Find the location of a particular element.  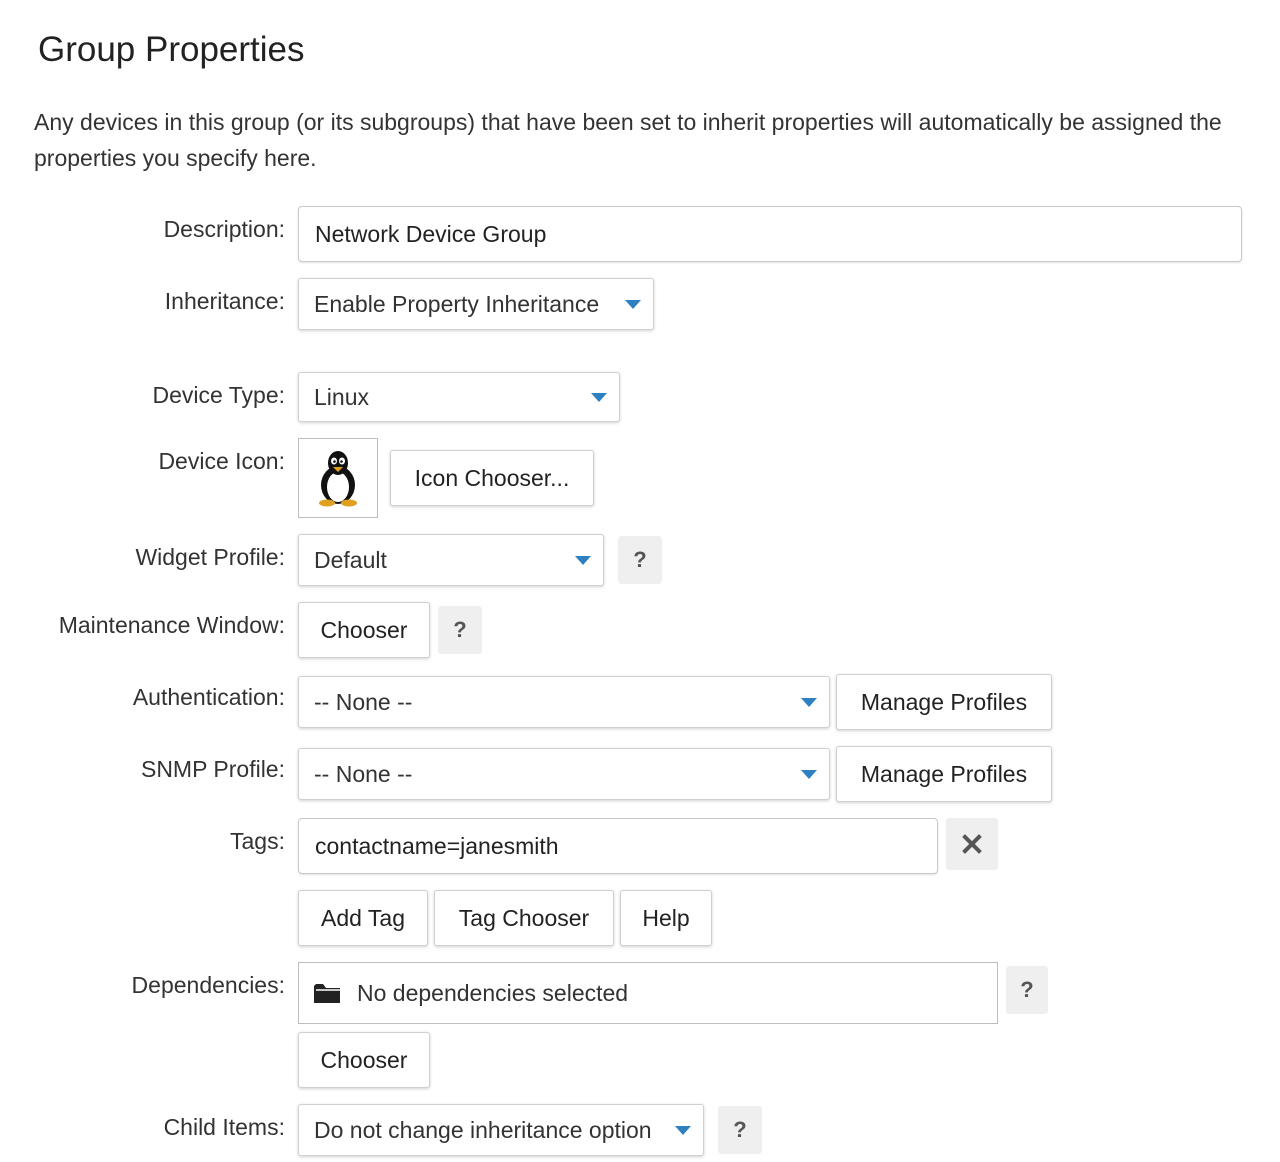

inheritance-select: Enable Property Inheritance is located at coordinates (476, 304).